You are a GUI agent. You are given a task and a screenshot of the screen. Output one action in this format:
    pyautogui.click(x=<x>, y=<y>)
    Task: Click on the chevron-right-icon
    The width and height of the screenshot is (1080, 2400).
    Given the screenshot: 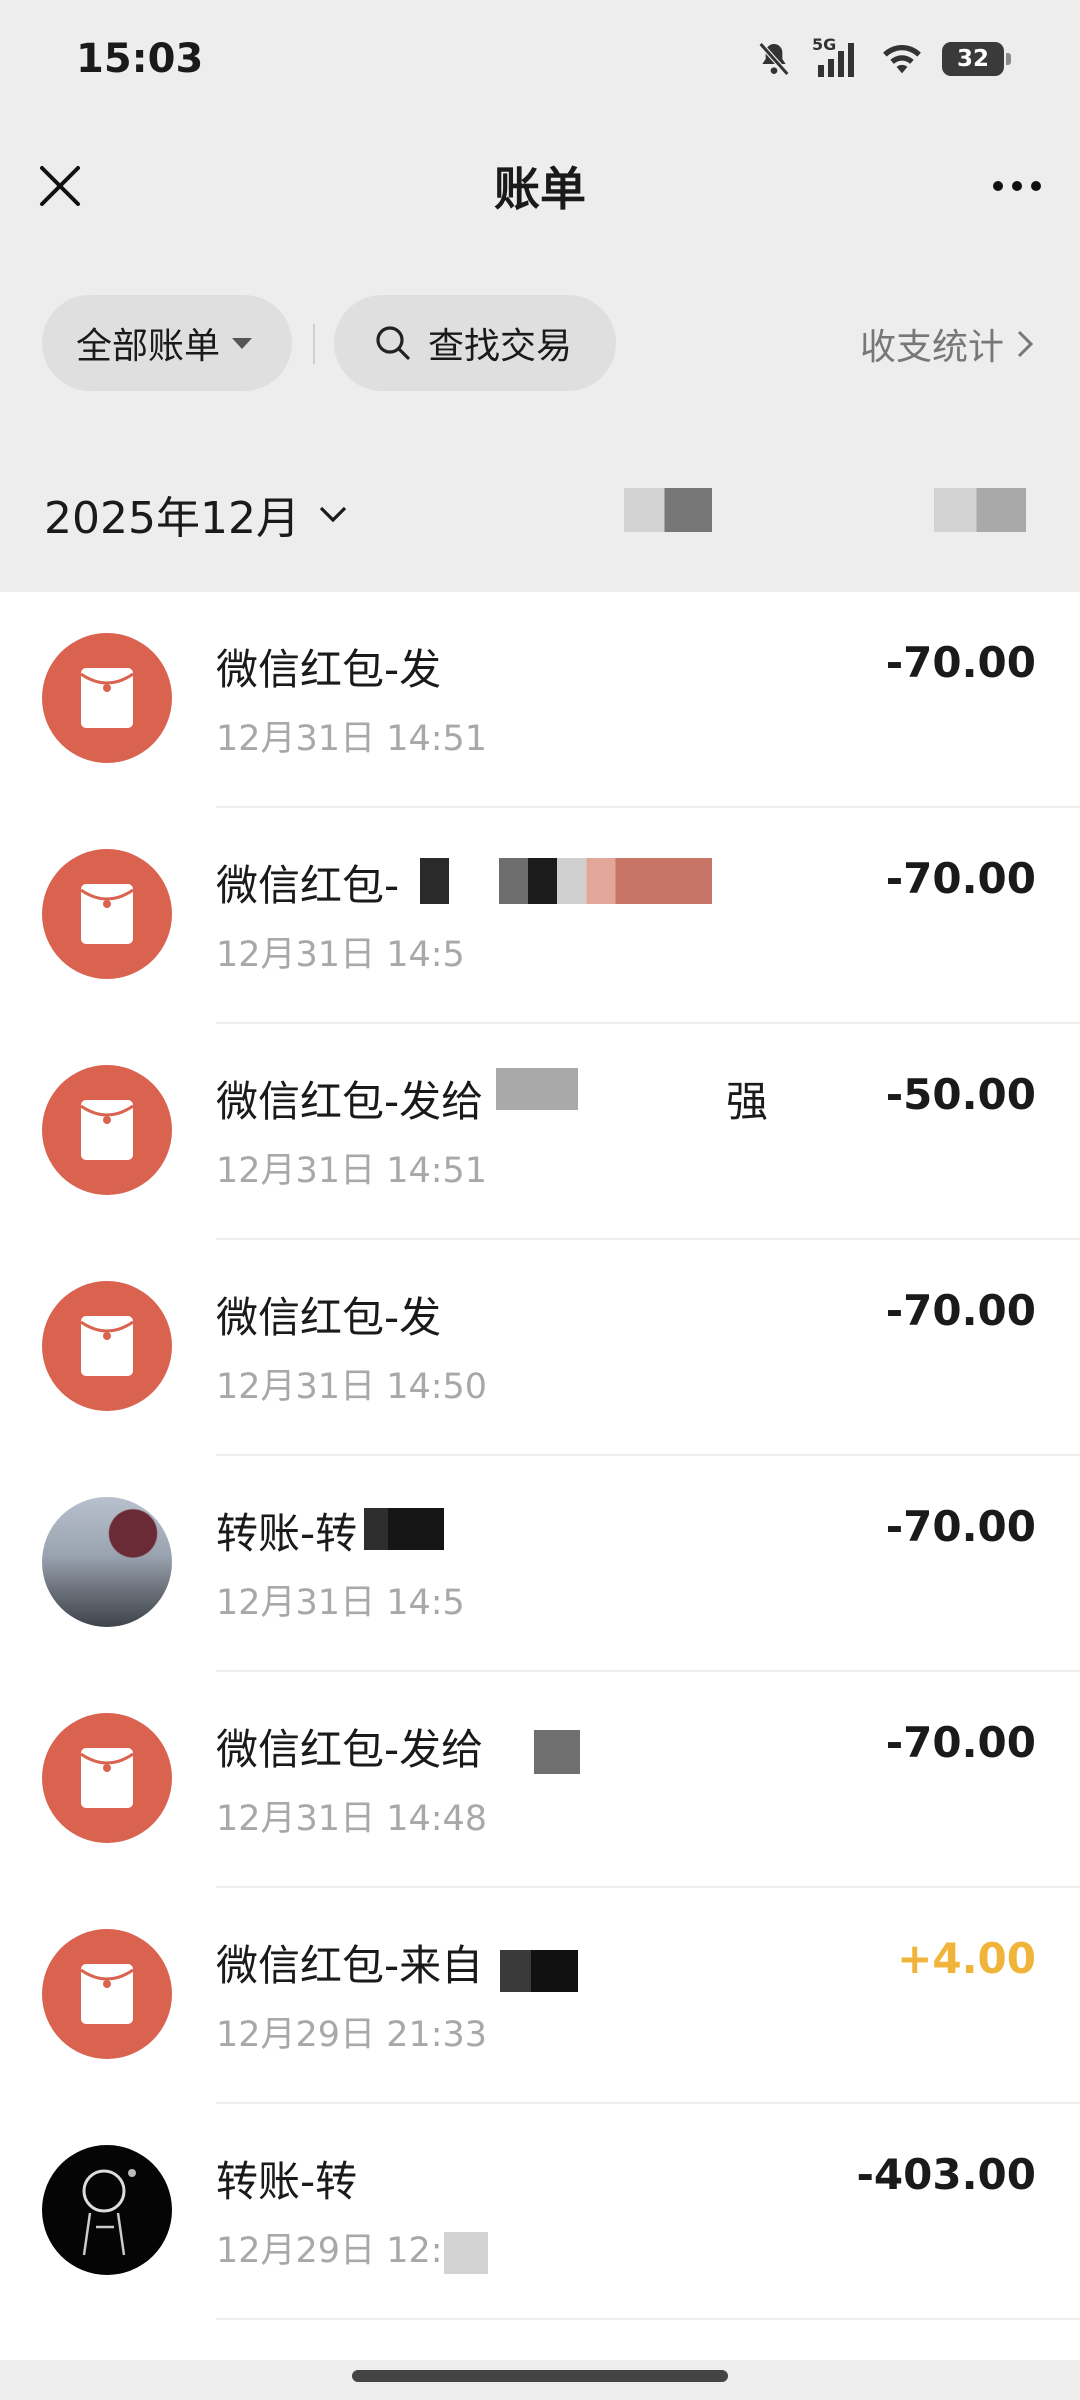 What is the action you would take?
    pyautogui.click(x=1025, y=344)
    